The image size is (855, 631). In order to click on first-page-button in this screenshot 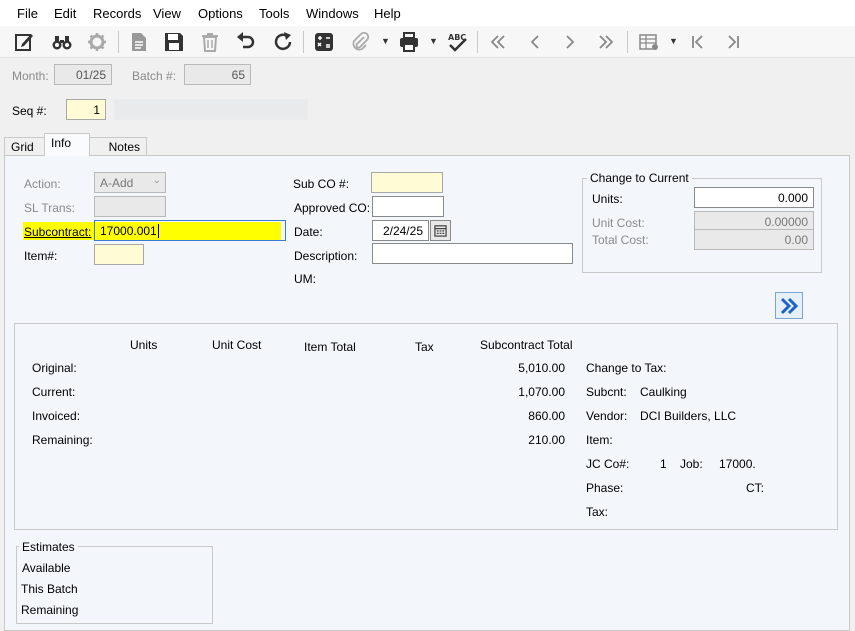, I will do `click(698, 42)`.